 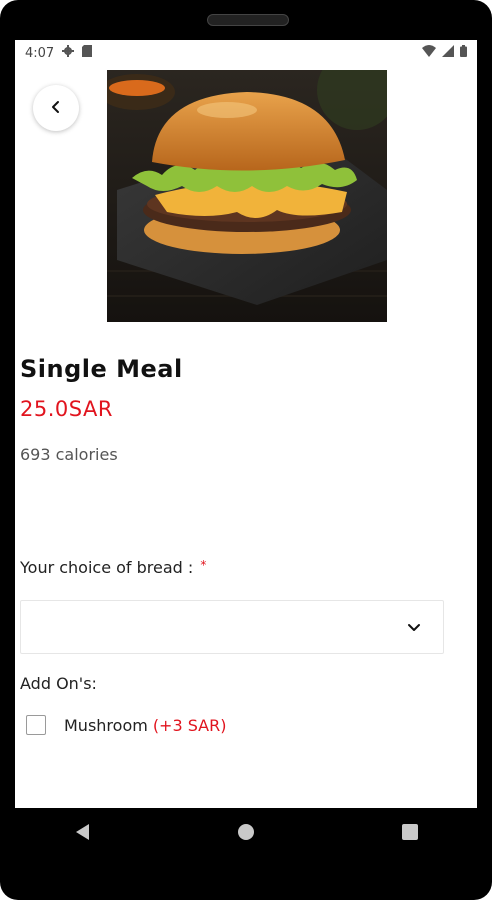 What do you see at coordinates (410, 834) in the screenshot?
I see `recents-square-icon` at bounding box center [410, 834].